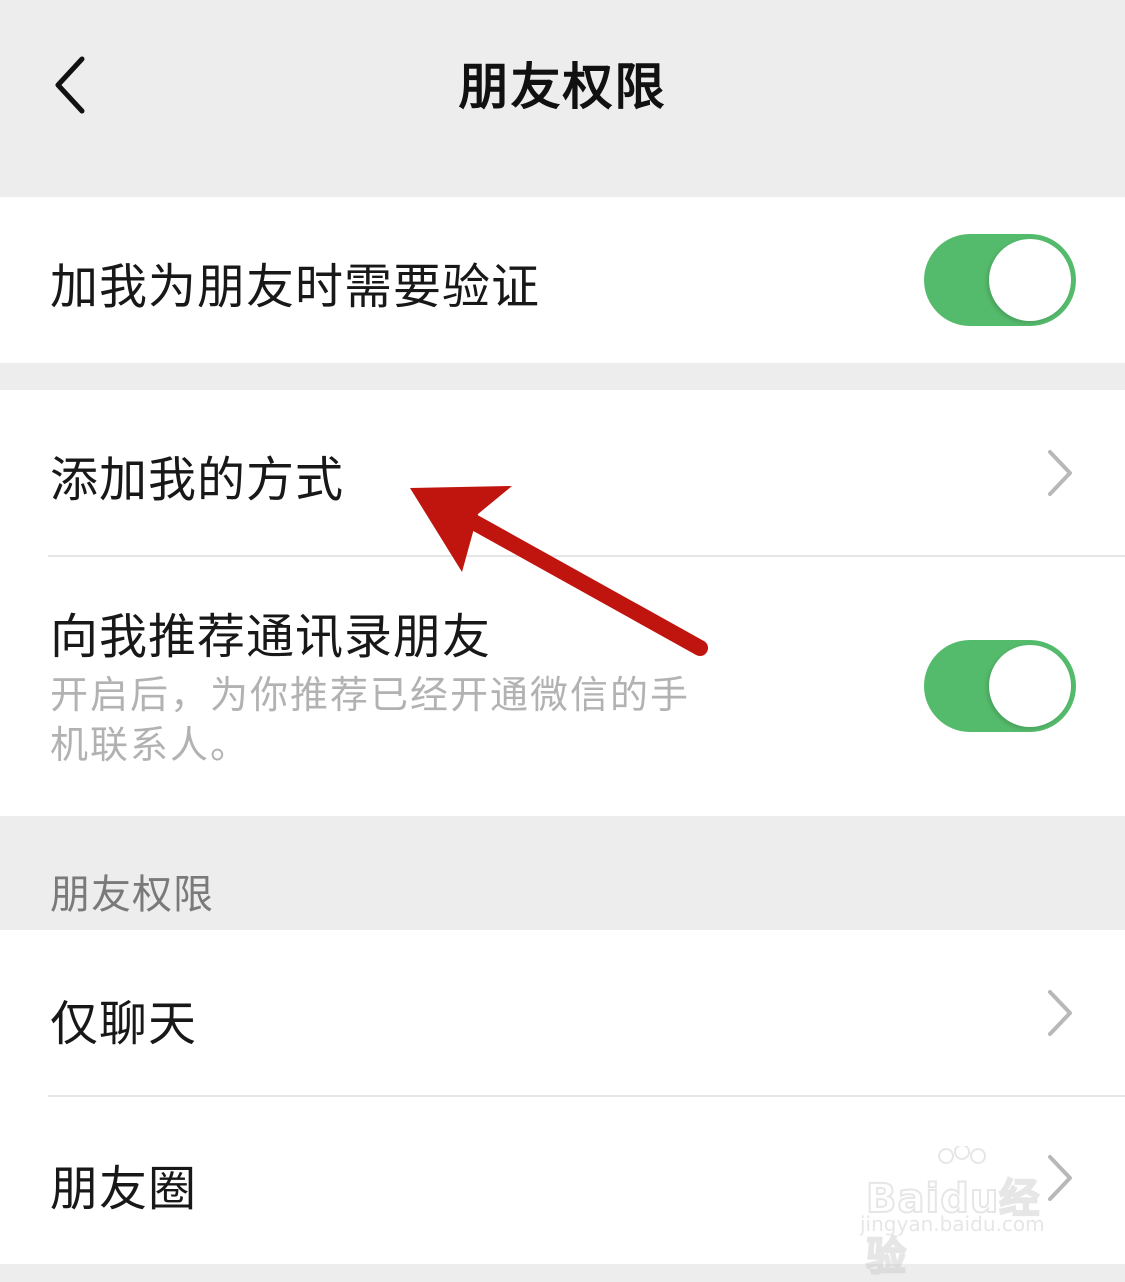 The height and width of the screenshot is (1282, 1125). Describe the element at coordinates (562, 472) in the screenshot. I see `add-me-methods-row: 添加我的方式` at that location.